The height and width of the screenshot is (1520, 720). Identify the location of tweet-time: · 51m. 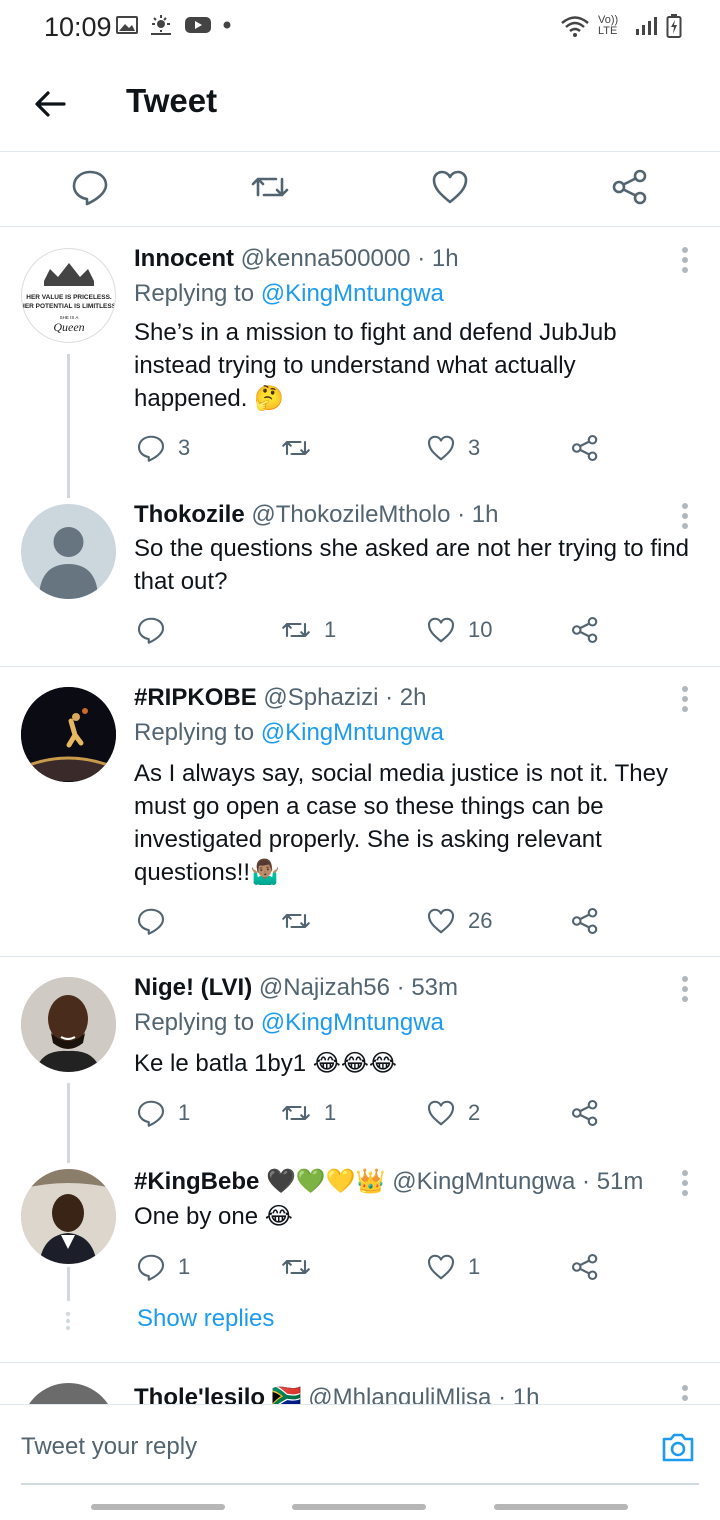
(613, 1181).